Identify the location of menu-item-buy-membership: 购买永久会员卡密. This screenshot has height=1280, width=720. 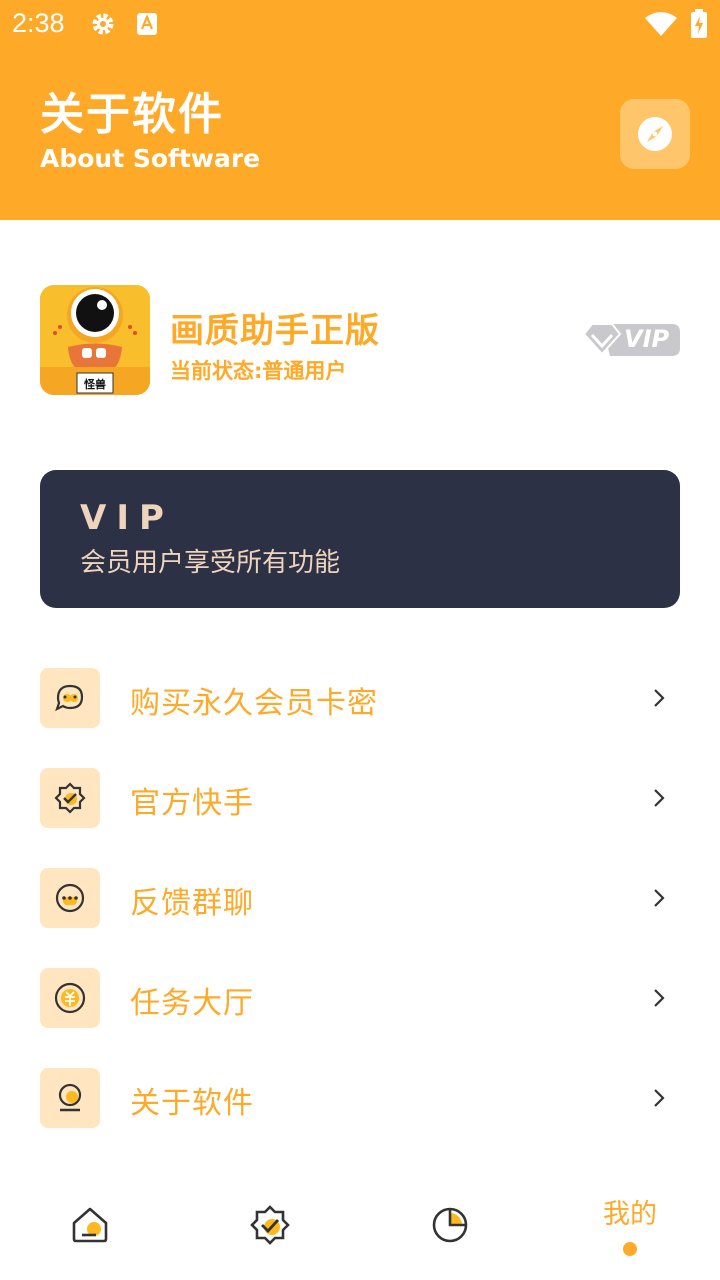
(360, 698).